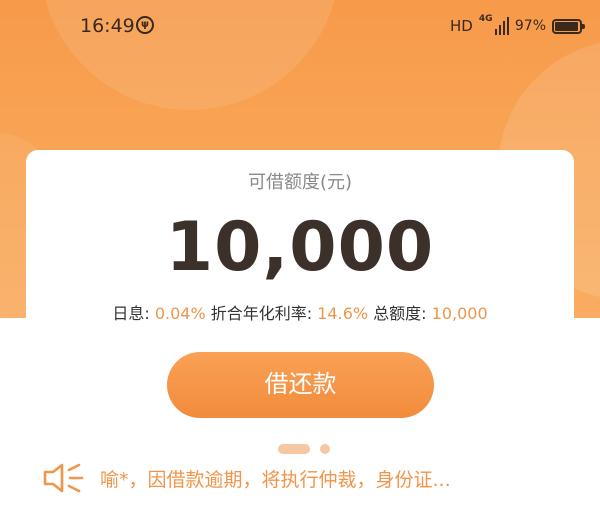  What do you see at coordinates (107, 26) in the screenshot?
I see `status-time: 16:49` at bounding box center [107, 26].